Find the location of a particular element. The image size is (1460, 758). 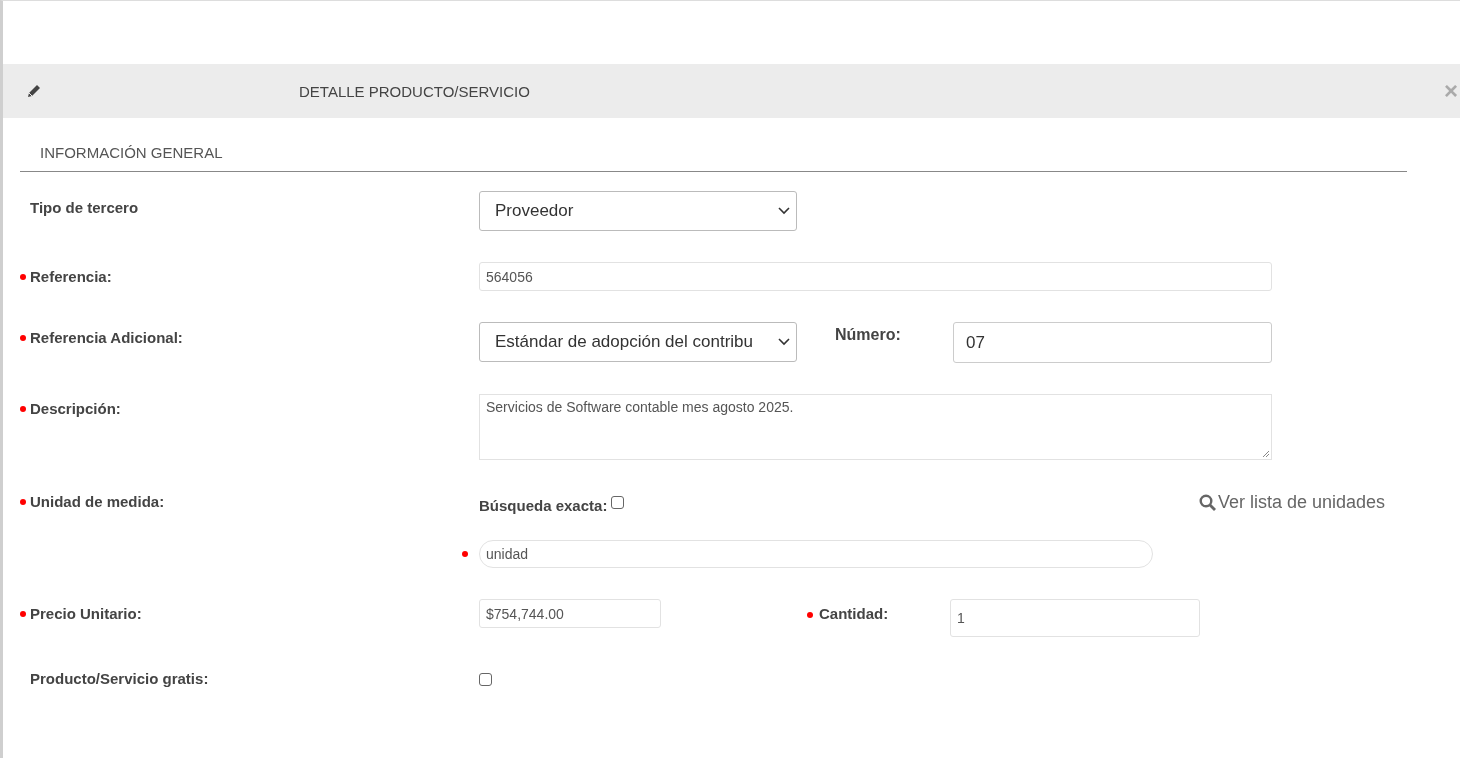

field-label: Búsqueda exacta: is located at coordinates (543, 505).